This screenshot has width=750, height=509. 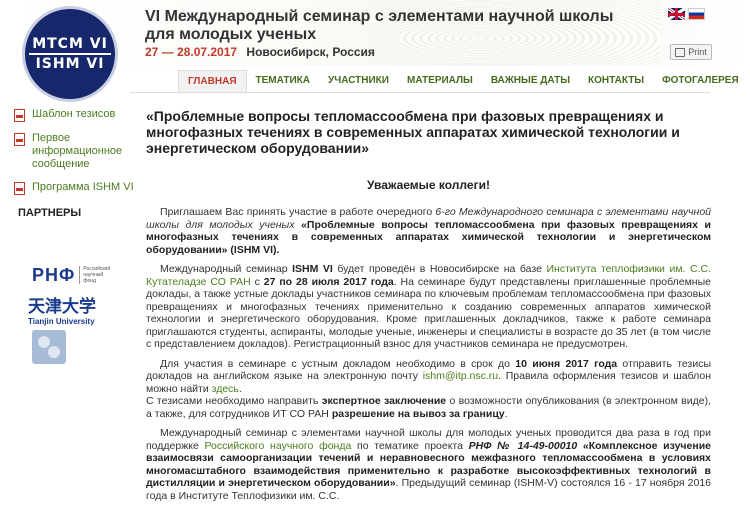 I want to click on logo-line-2: ISHM VI, so click(x=70, y=64).